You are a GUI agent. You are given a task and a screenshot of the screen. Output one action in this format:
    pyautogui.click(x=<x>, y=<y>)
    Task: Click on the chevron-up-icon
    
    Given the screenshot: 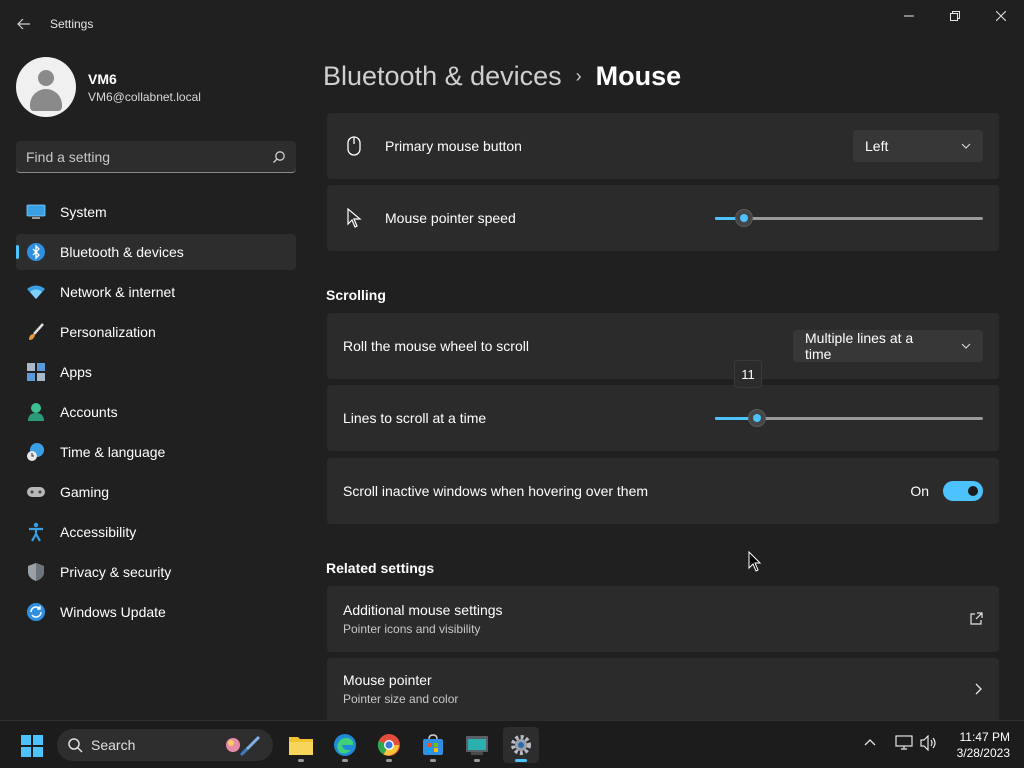 What is the action you would take?
    pyautogui.click(x=870, y=742)
    